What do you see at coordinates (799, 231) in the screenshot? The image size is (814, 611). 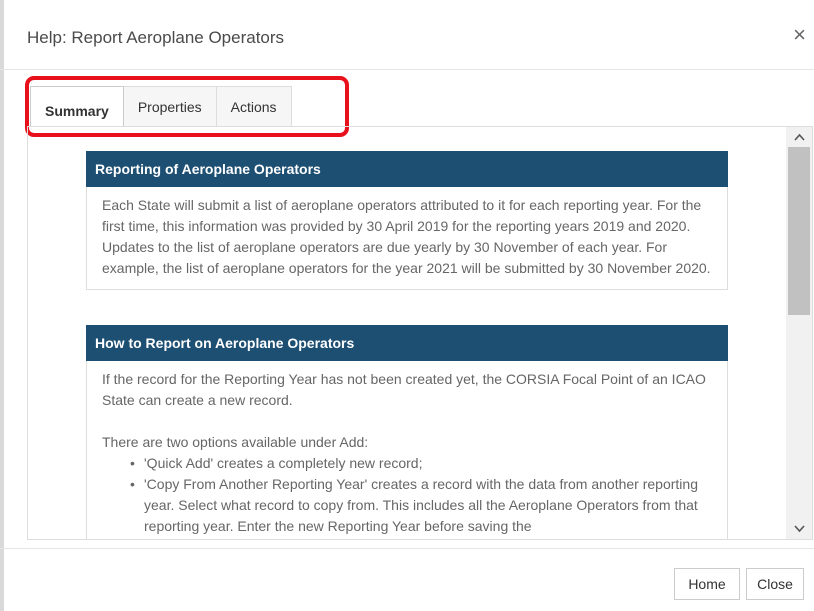 I see `scroll-thumb` at bounding box center [799, 231].